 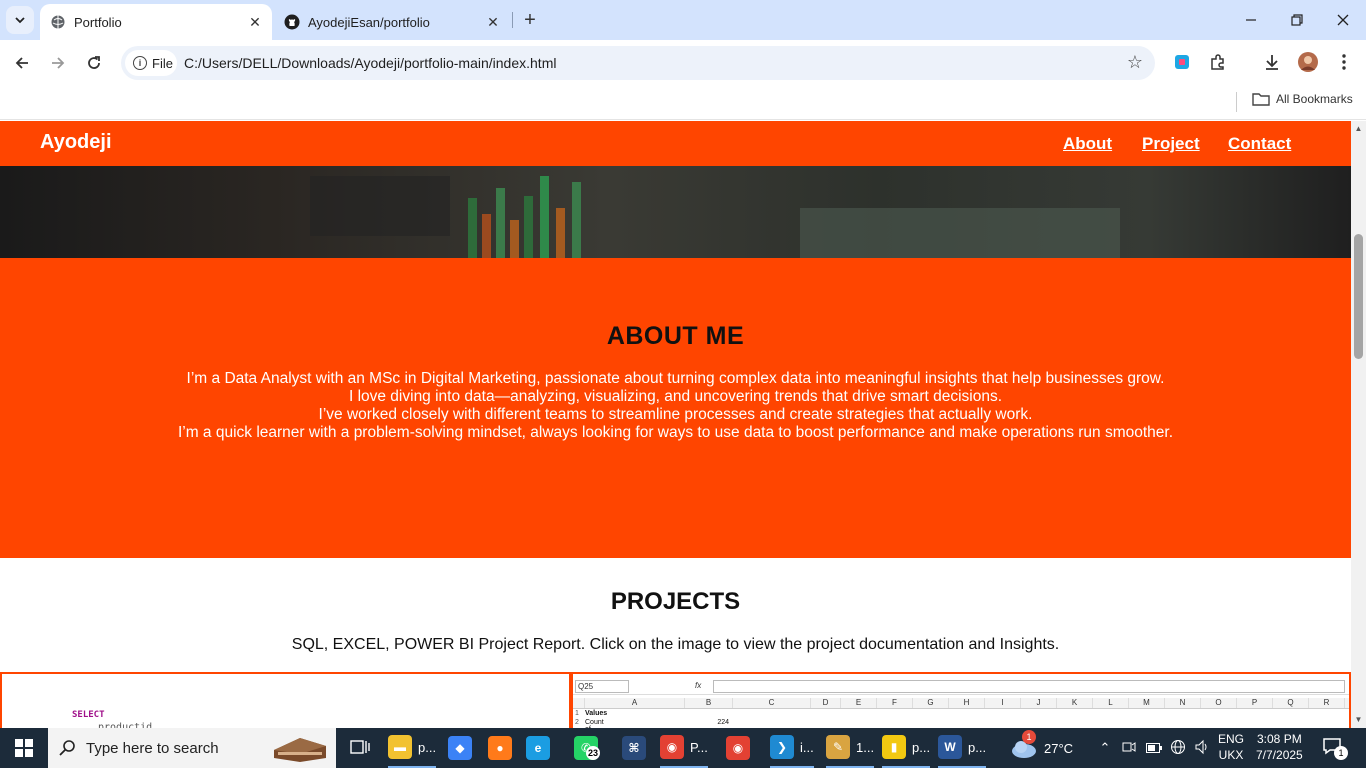 I want to click on scroll-up-icon: ▲, so click(x=1358, y=128).